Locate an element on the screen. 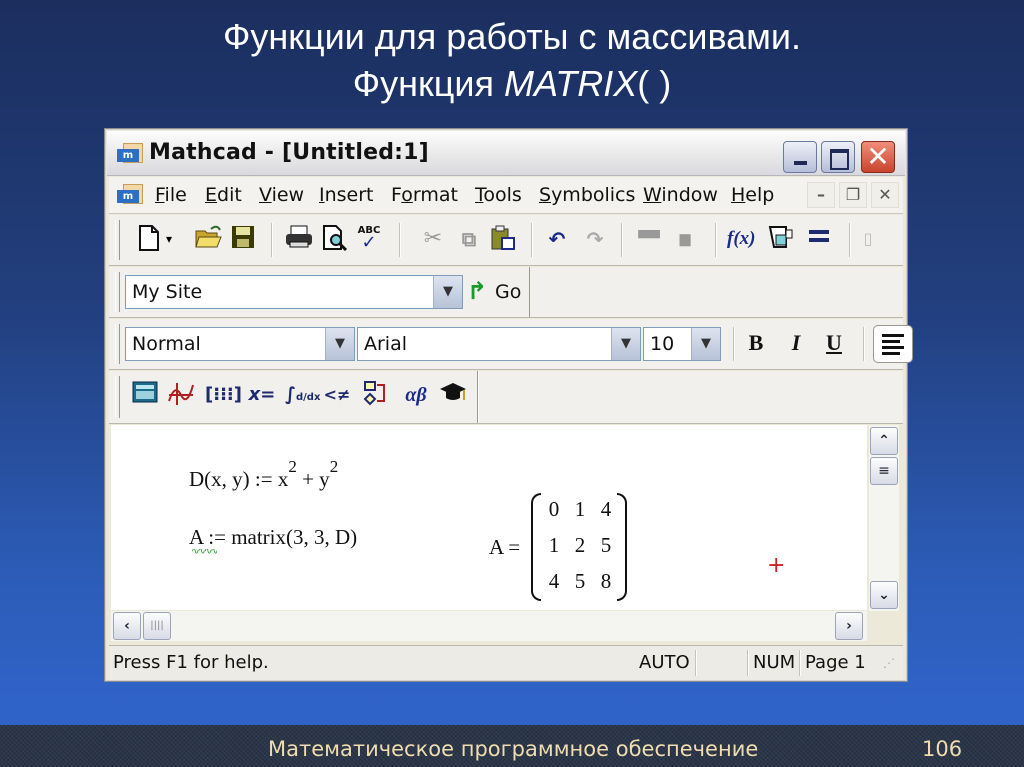 The height and width of the screenshot is (767, 1024). matrix-cell: 1 is located at coordinates (580, 509).